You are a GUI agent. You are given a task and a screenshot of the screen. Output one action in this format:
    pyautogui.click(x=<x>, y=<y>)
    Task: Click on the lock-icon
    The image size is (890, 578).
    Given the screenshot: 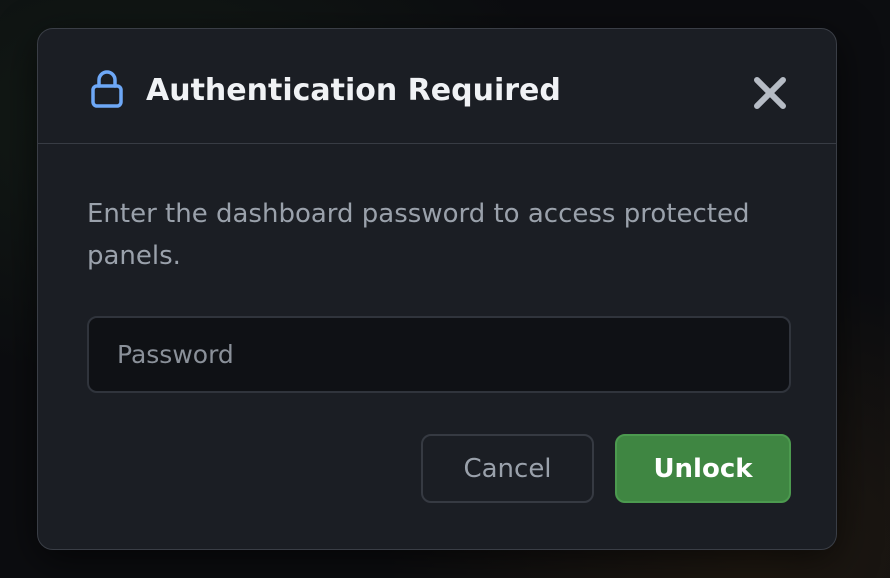 What is the action you would take?
    pyautogui.click(x=107, y=89)
    